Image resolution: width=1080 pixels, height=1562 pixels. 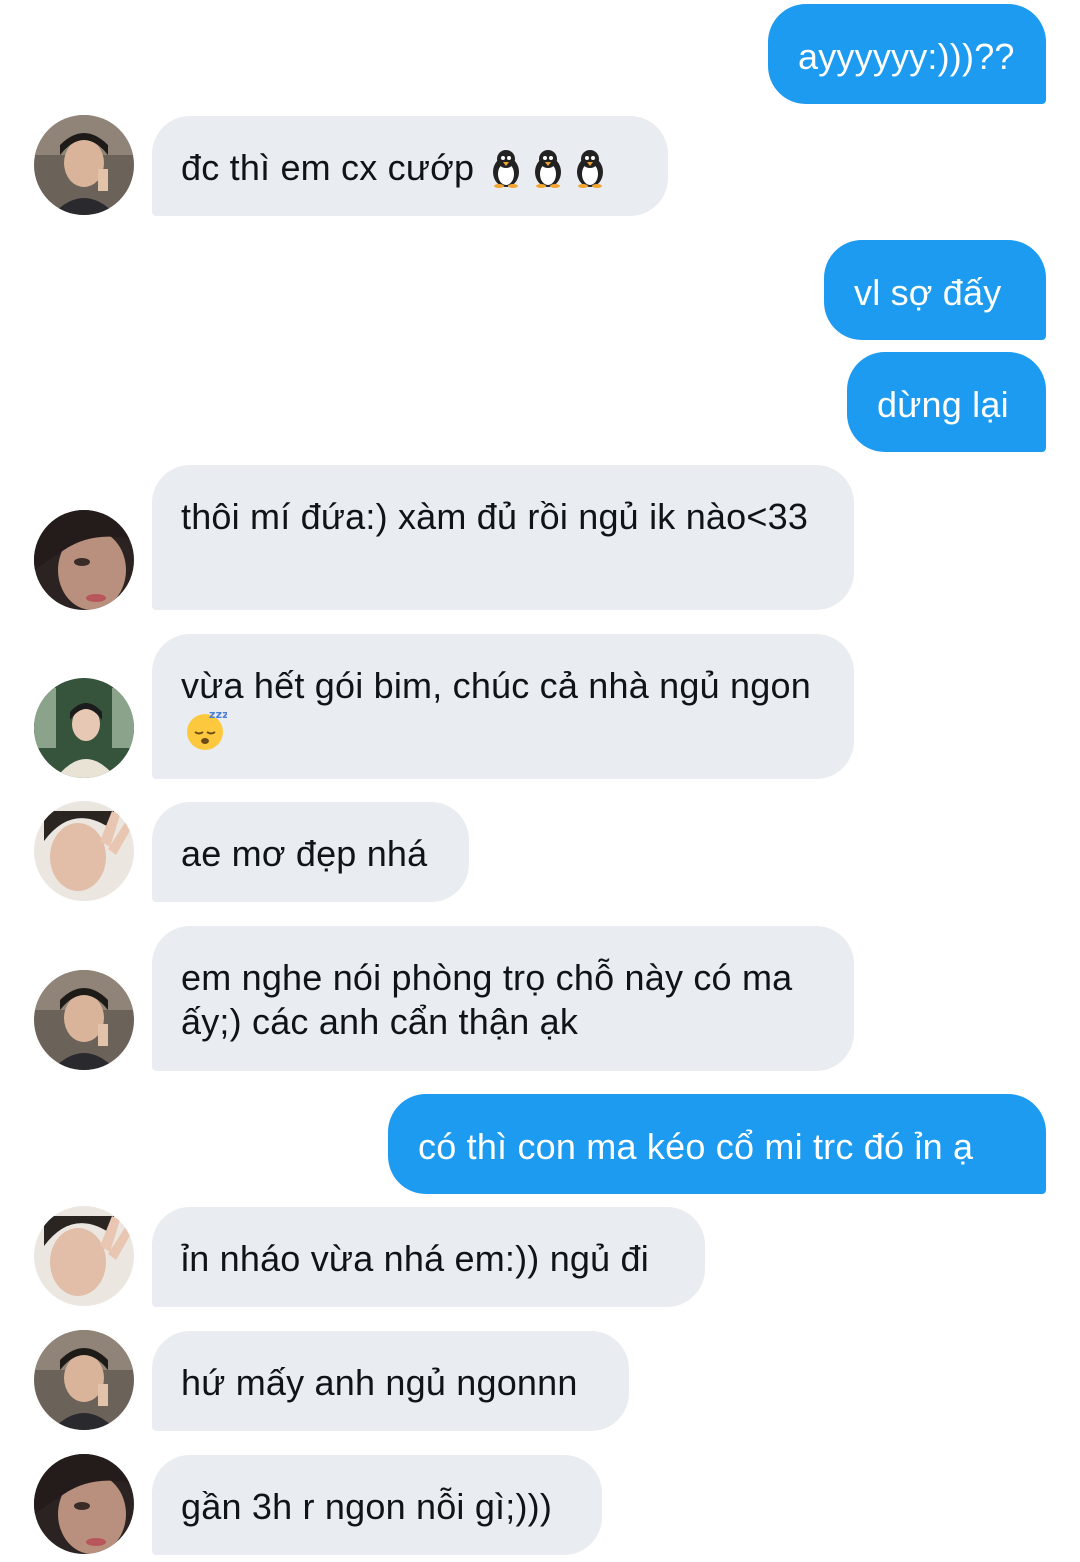 What do you see at coordinates (367, 1506) in the screenshot?
I see `message-text: gần 3h r ngon nỗi gì;)))` at bounding box center [367, 1506].